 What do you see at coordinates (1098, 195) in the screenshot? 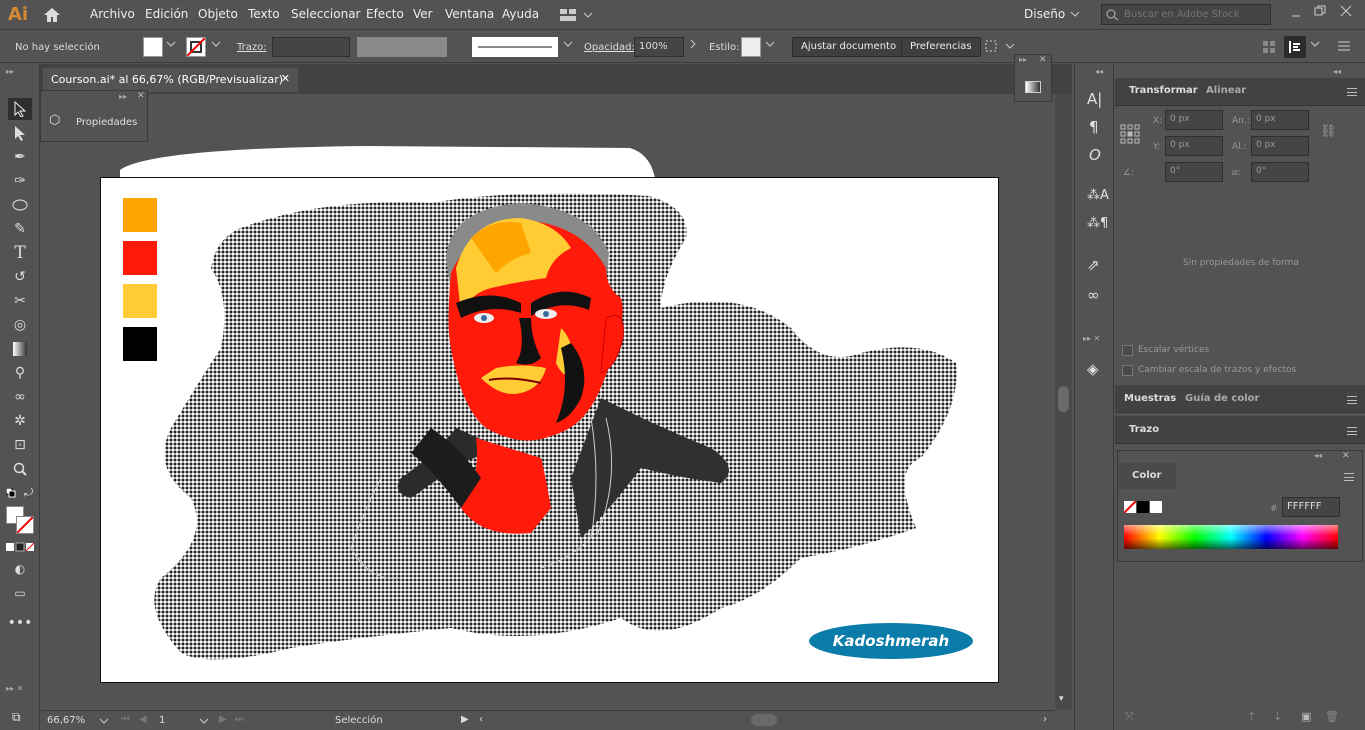
I see `char-styles-icon: ⁂A` at bounding box center [1098, 195].